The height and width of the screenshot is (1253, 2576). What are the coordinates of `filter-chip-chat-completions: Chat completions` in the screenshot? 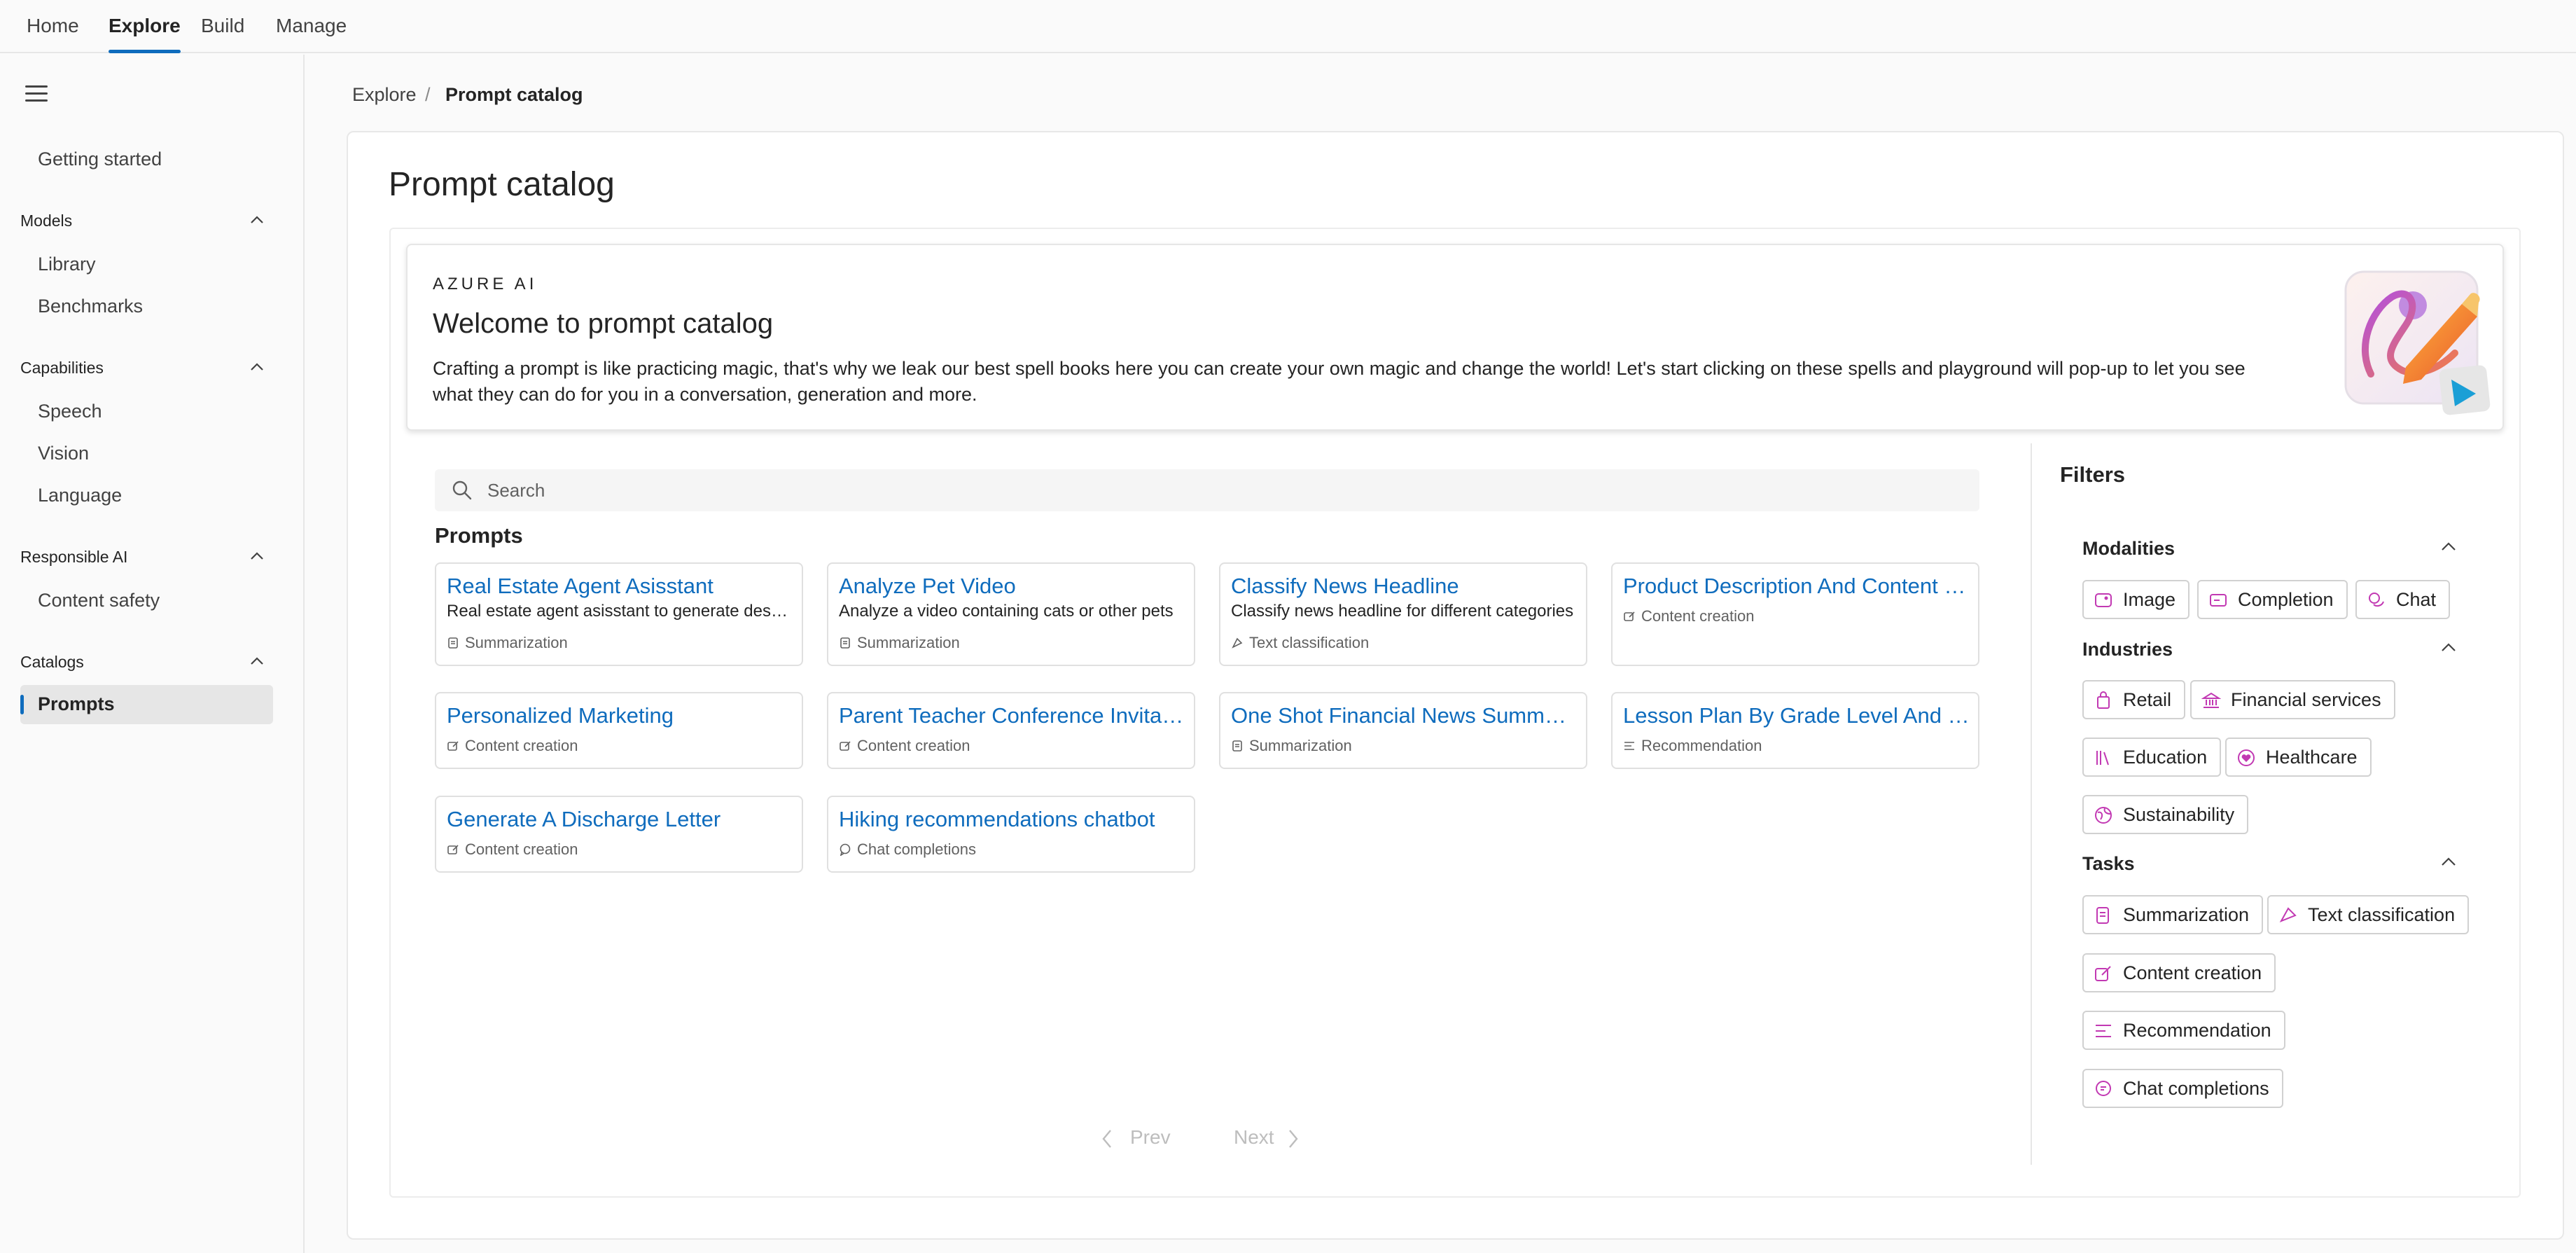 It's located at (2182, 1088).